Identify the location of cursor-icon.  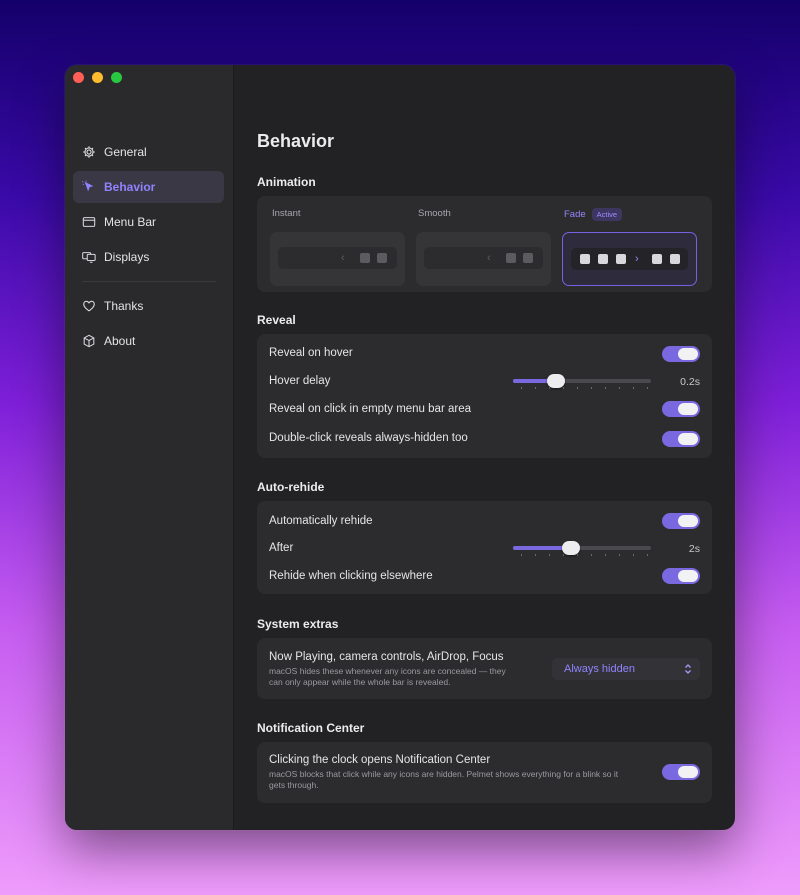
(89, 187).